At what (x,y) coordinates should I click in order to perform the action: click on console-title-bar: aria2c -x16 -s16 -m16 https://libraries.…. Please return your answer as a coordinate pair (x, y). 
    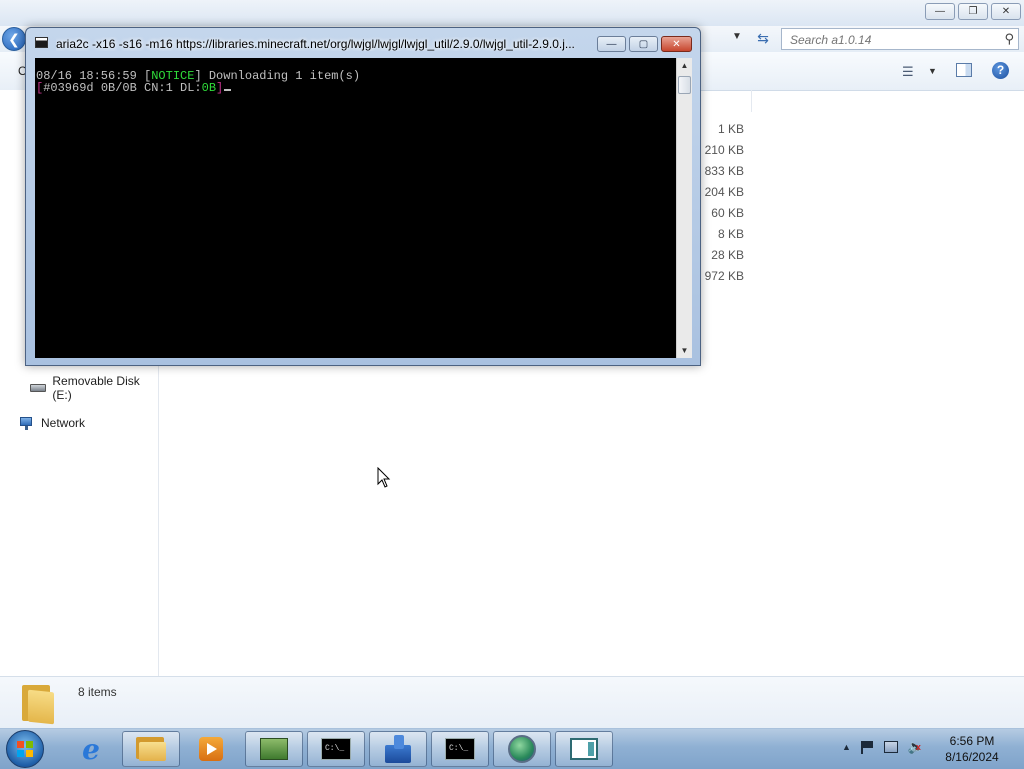
    Looking at the image, I should click on (363, 43).